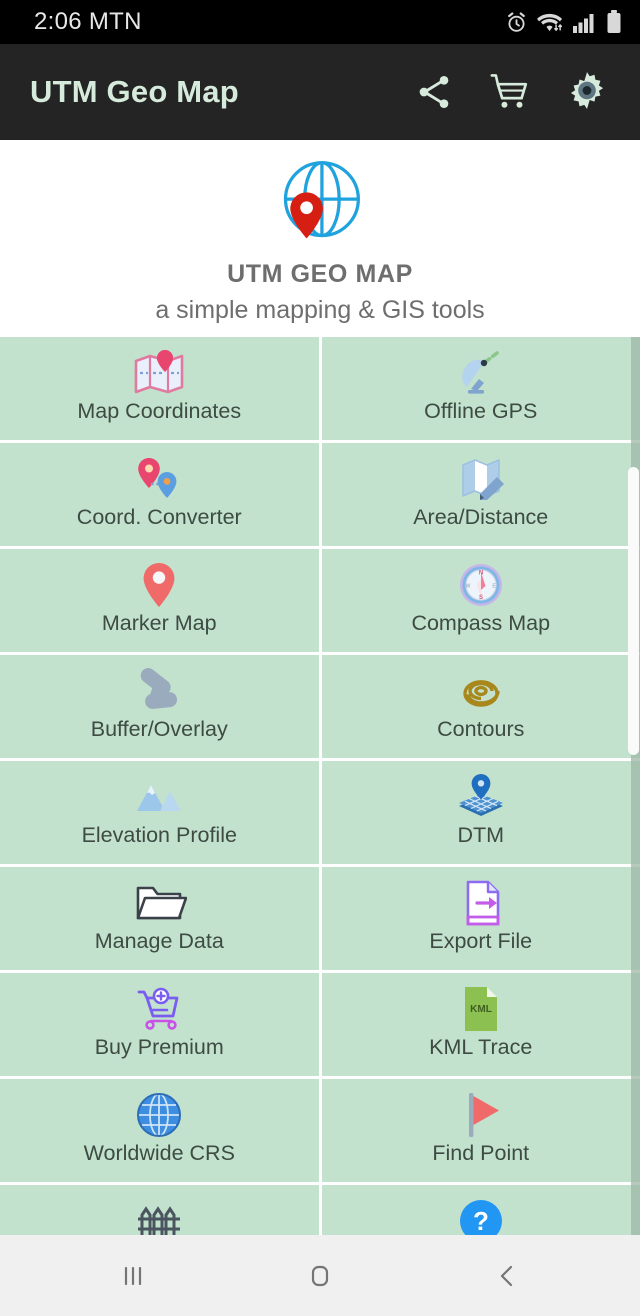 This screenshot has width=640, height=1316. Describe the element at coordinates (159, 1215) in the screenshot. I see `fence-icon` at that location.